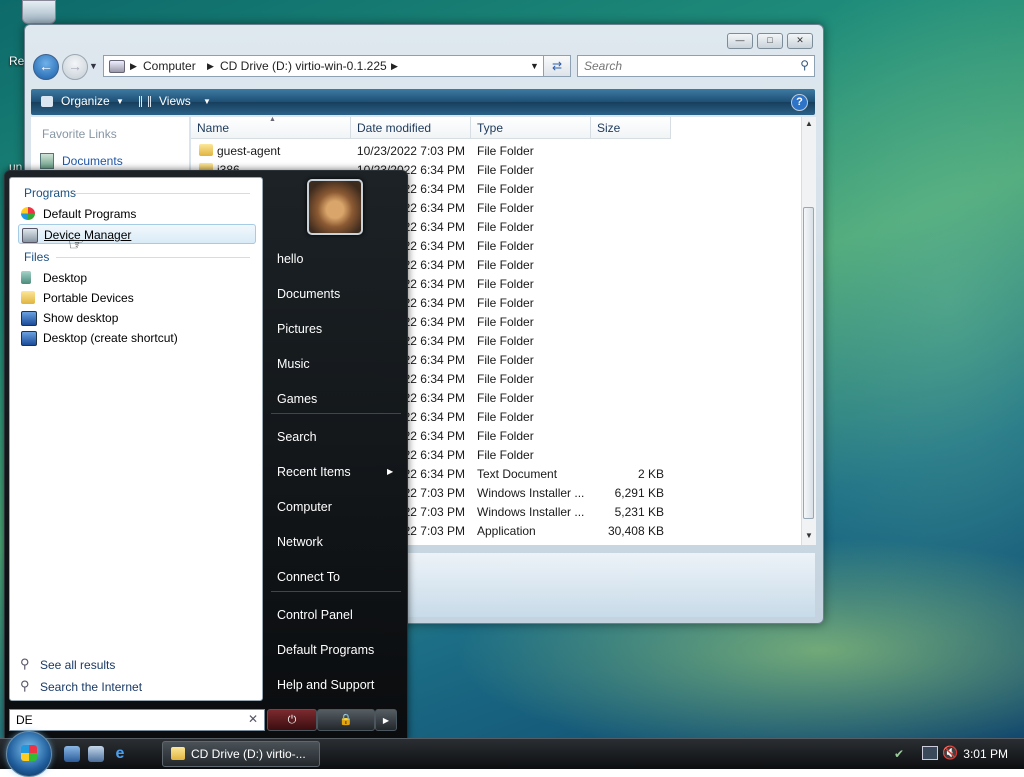 The image size is (1024, 777). What do you see at coordinates (534, 66) in the screenshot?
I see `address-dropdown-icon: ▼` at bounding box center [534, 66].